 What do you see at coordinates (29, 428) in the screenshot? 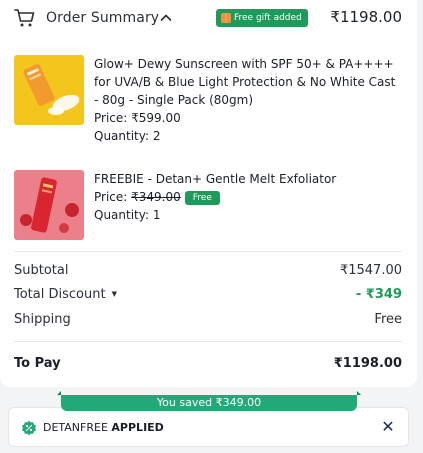
I see `discount-badge-icon` at bounding box center [29, 428].